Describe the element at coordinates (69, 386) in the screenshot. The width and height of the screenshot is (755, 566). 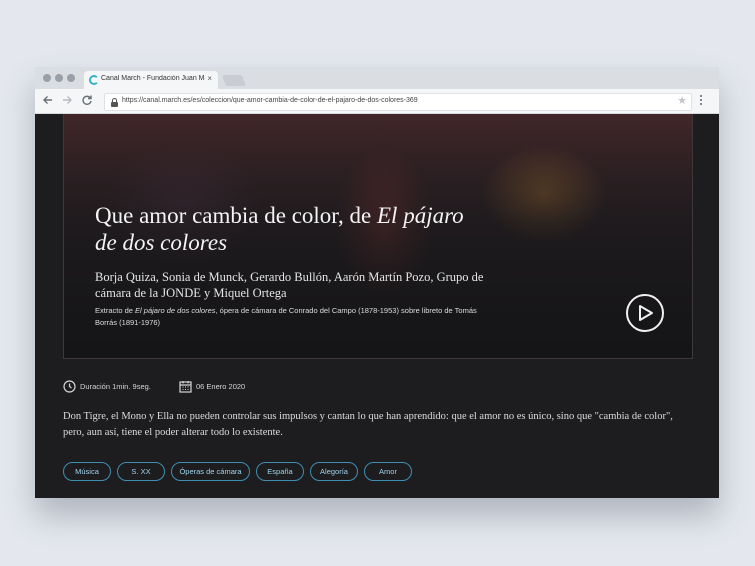
I see `clock-icon` at that location.